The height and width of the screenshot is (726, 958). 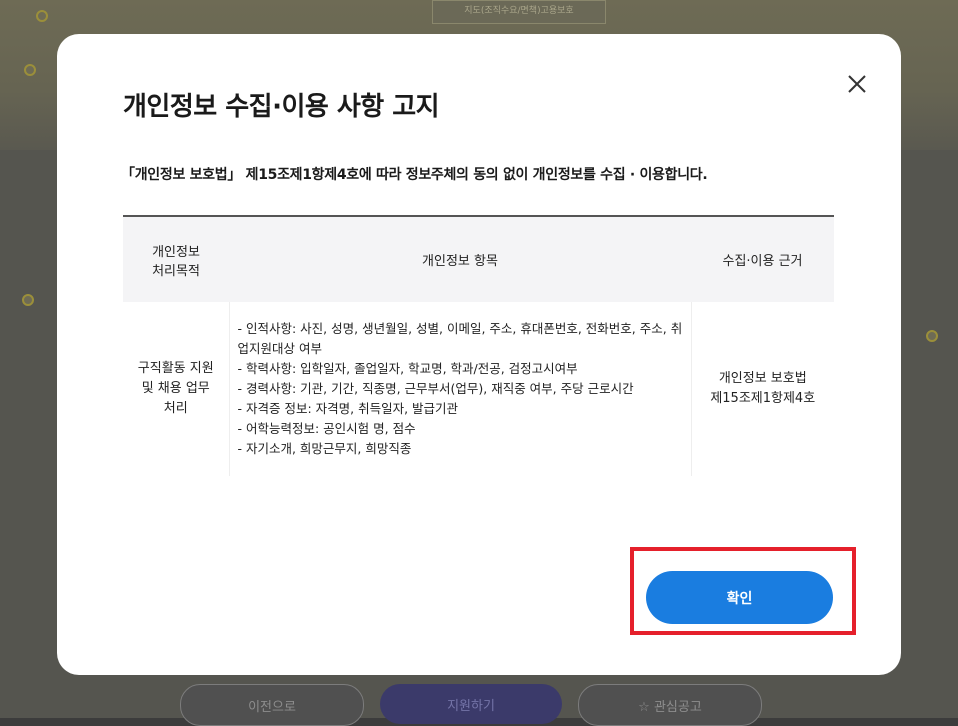 What do you see at coordinates (460, 259) in the screenshot?
I see `header-items: 개인정보 항목` at bounding box center [460, 259].